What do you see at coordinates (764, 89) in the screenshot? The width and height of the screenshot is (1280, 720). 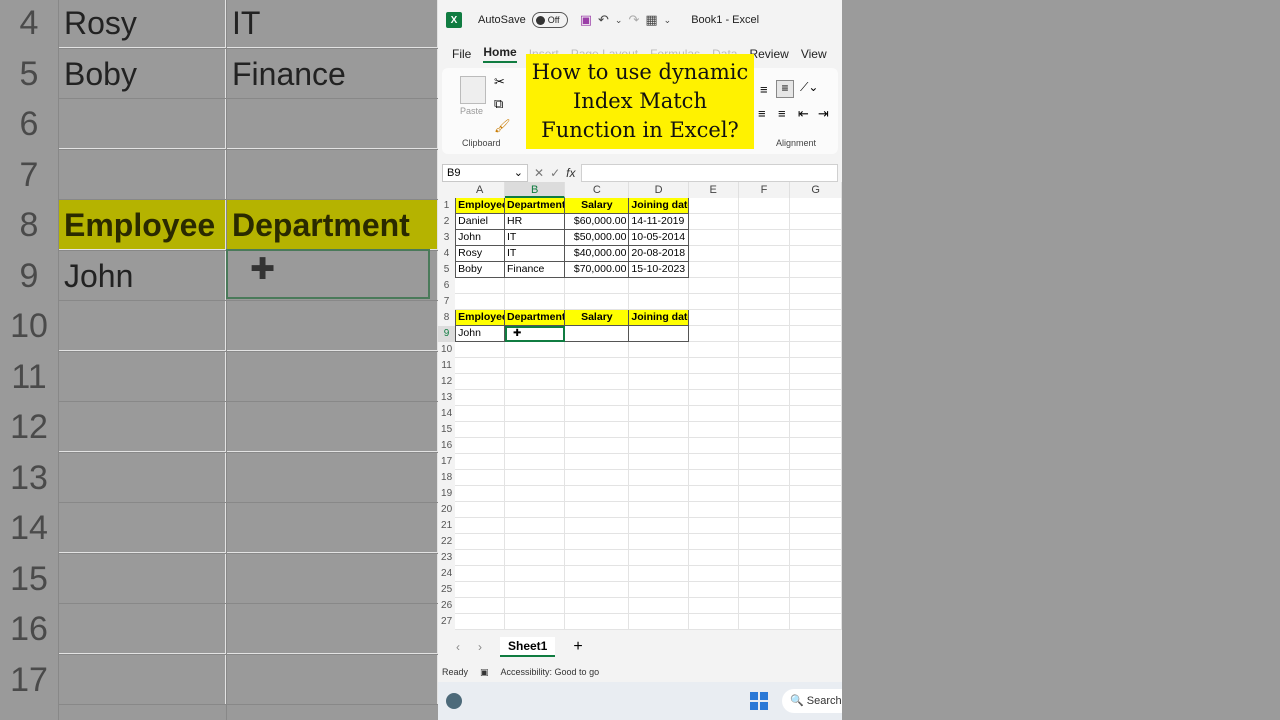 I see `align-top-icon: ≡` at bounding box center [764, 89].